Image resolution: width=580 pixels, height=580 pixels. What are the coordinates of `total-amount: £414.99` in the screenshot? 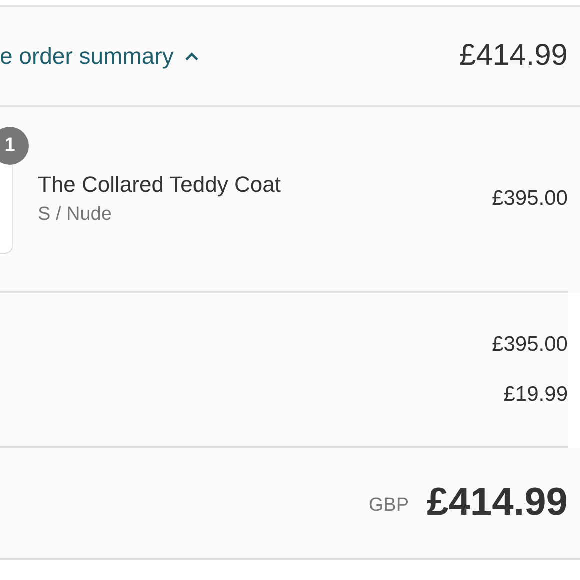 It's located at (497, 503).